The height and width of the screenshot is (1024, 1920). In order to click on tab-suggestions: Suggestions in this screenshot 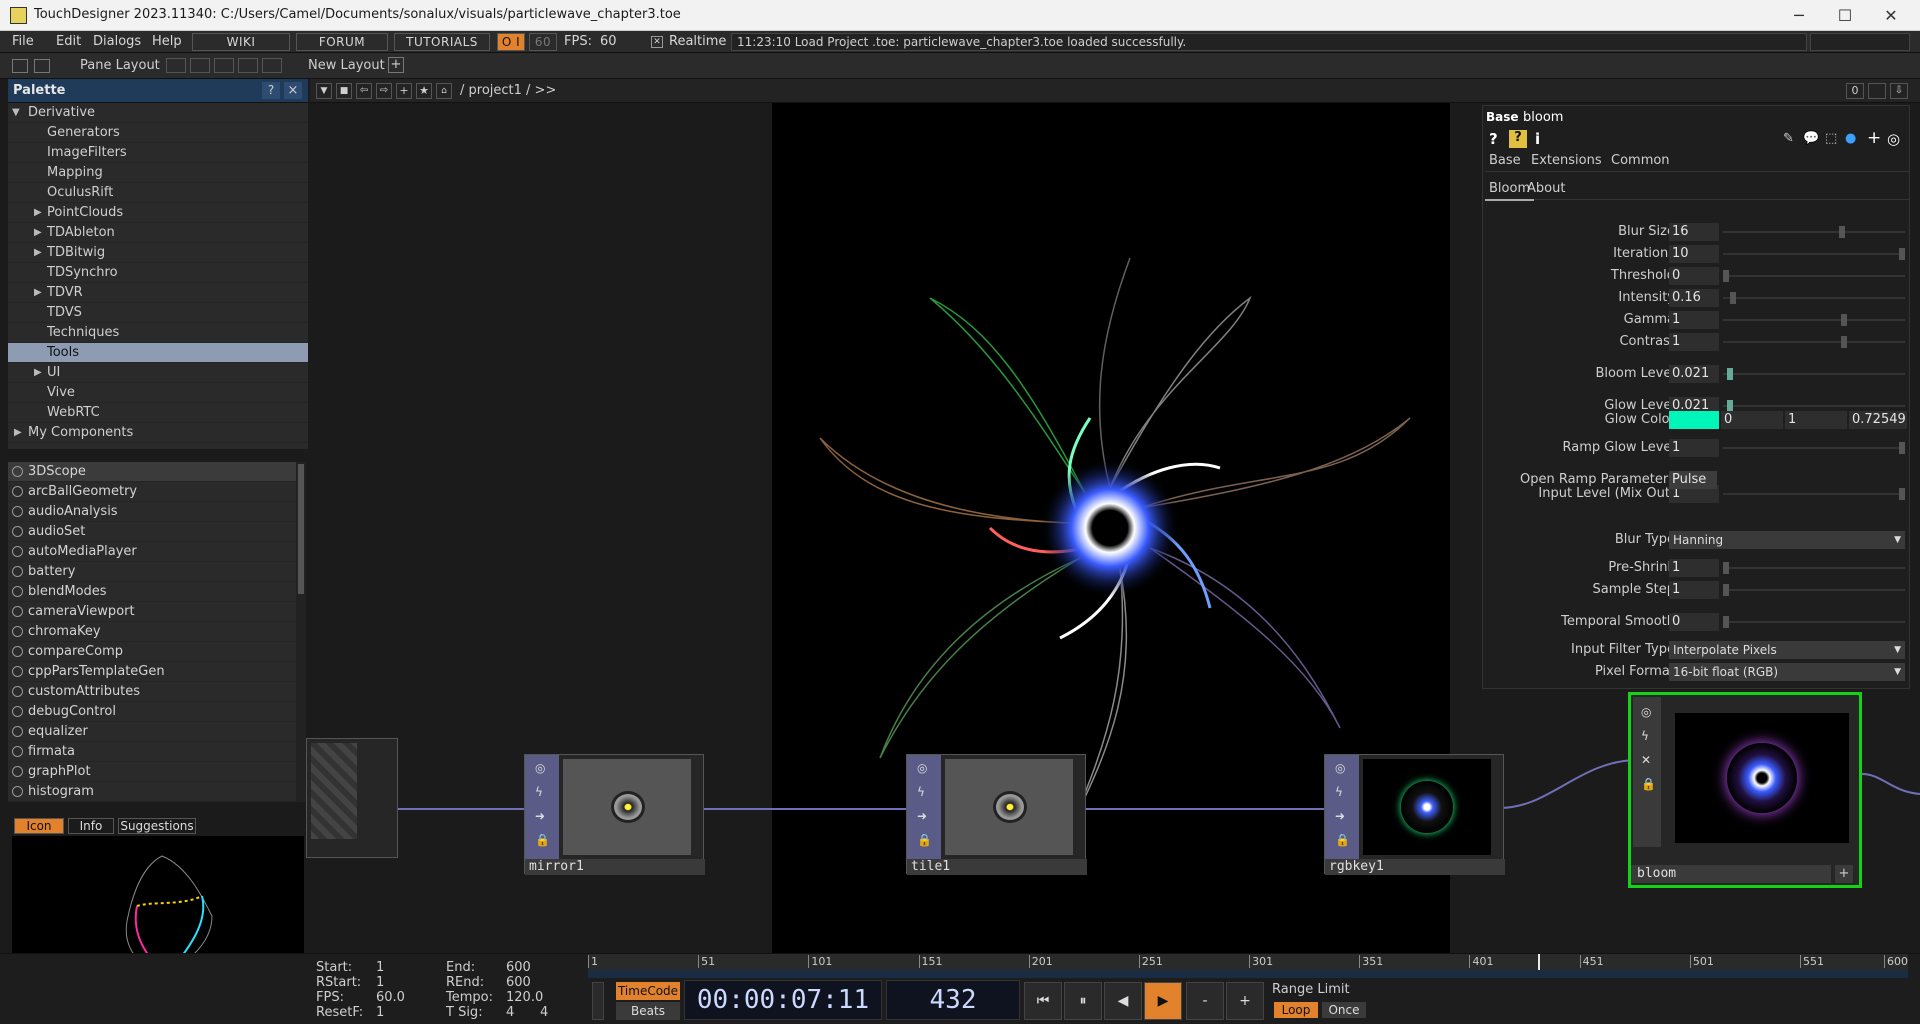, I will do `click(157, 826)`.